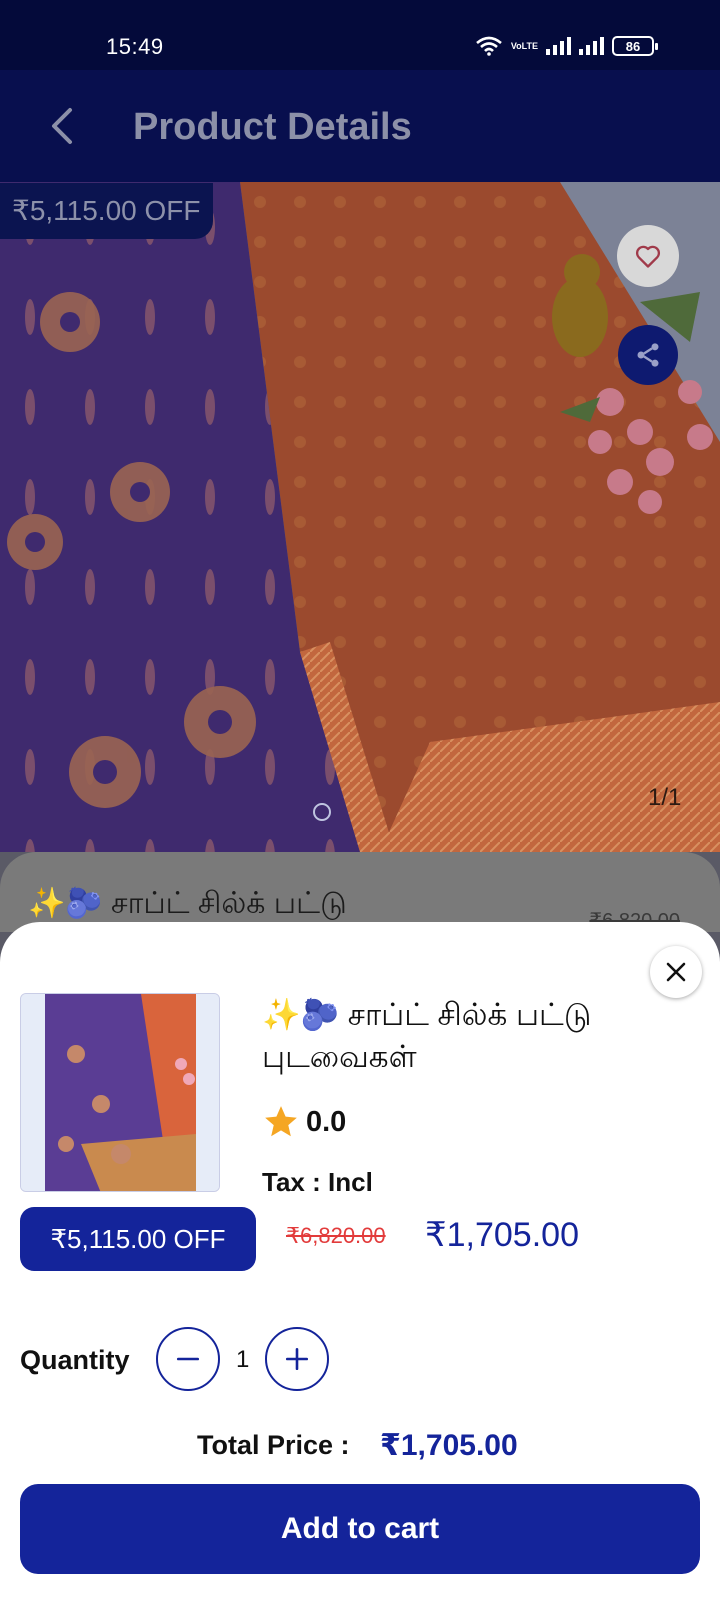 The height and width of the screenshot is (1600, 720). Describe the element at coordinates (273, 1445) in the screenshot. I see `total-price-label: Total Price :` at that location.